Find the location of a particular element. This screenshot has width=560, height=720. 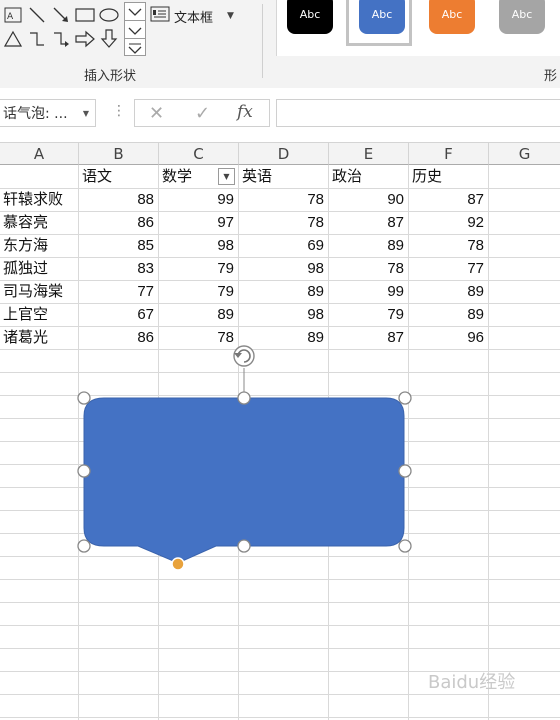

resize-handle-top-left is located at coordinates (84, 398).